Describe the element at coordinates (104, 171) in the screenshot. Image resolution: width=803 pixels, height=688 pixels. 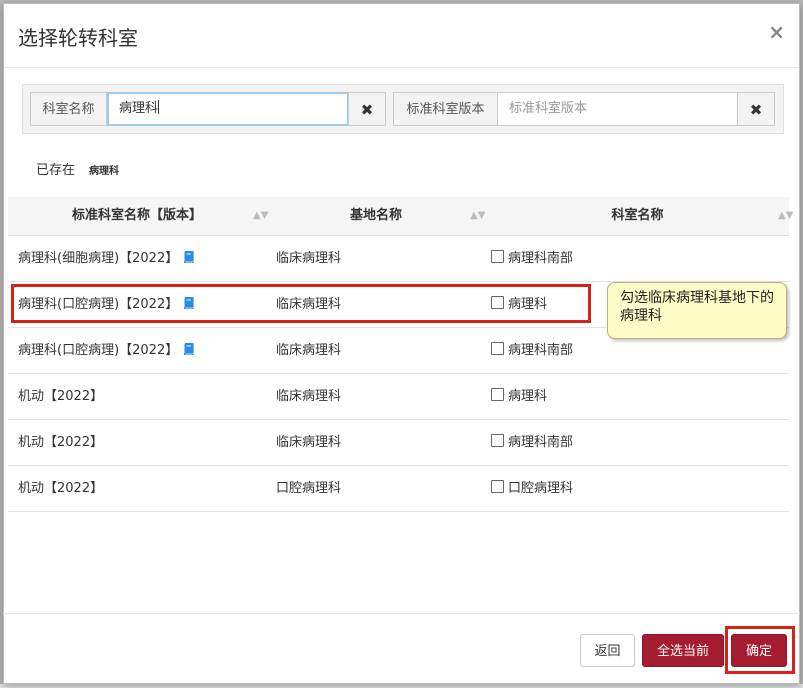
I see `existing-dept-tag: 病理科` at that location.